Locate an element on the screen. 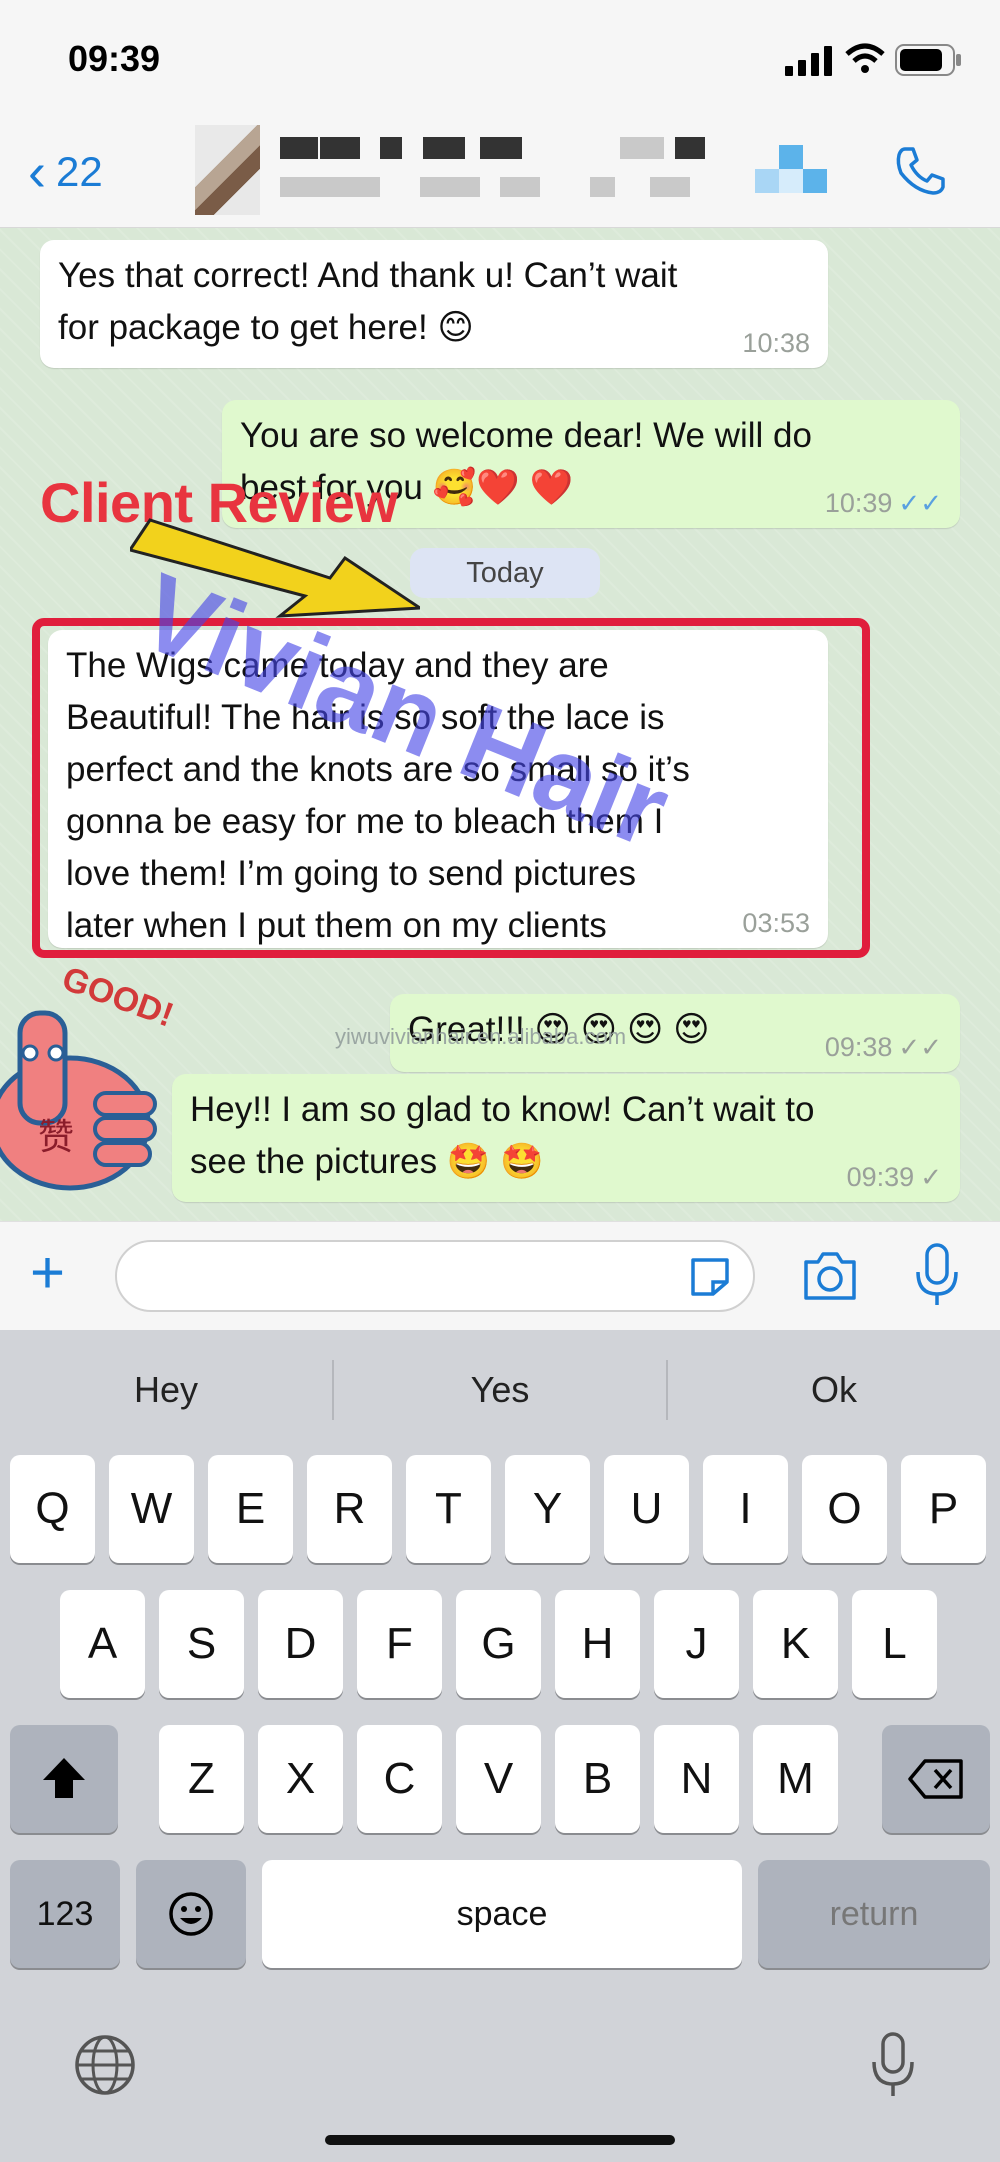 This screenshot has height=2162, width=1000. key-u: U is located at coordinates (646, 1509).